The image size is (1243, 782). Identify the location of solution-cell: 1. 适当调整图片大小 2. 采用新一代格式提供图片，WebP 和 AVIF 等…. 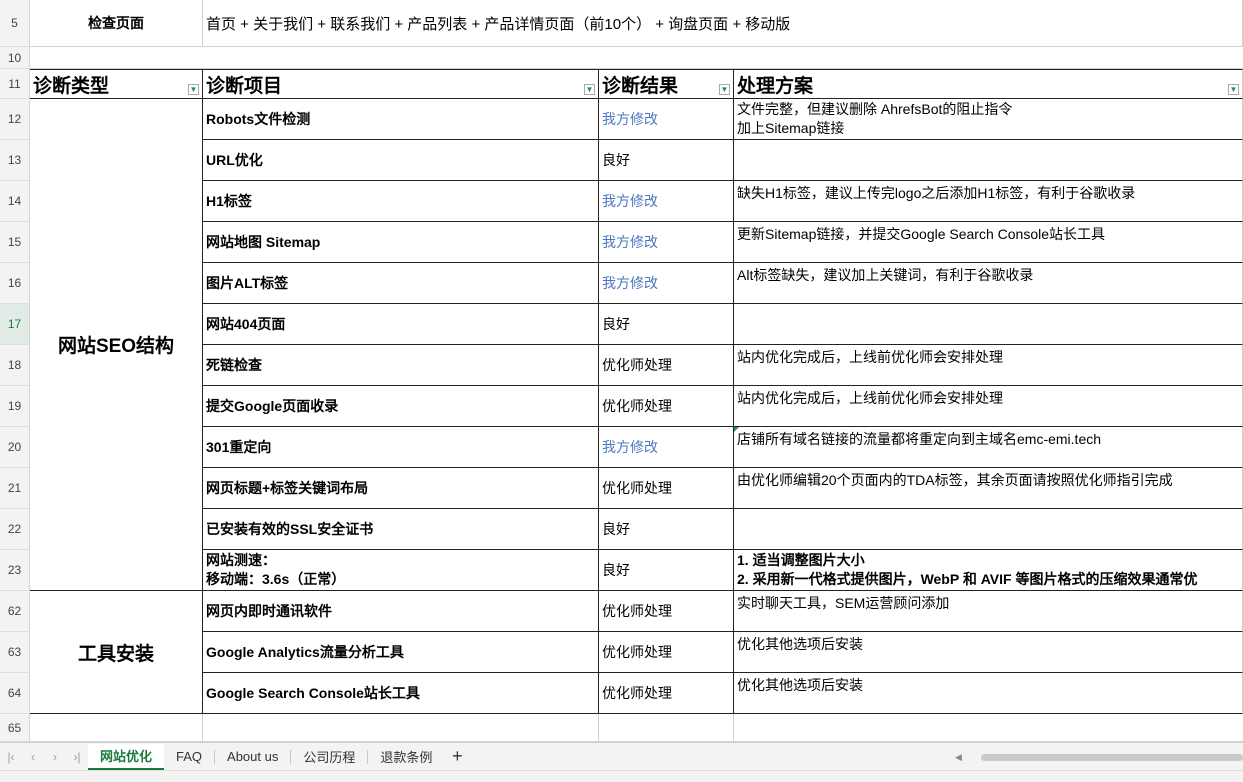
(988, 570).